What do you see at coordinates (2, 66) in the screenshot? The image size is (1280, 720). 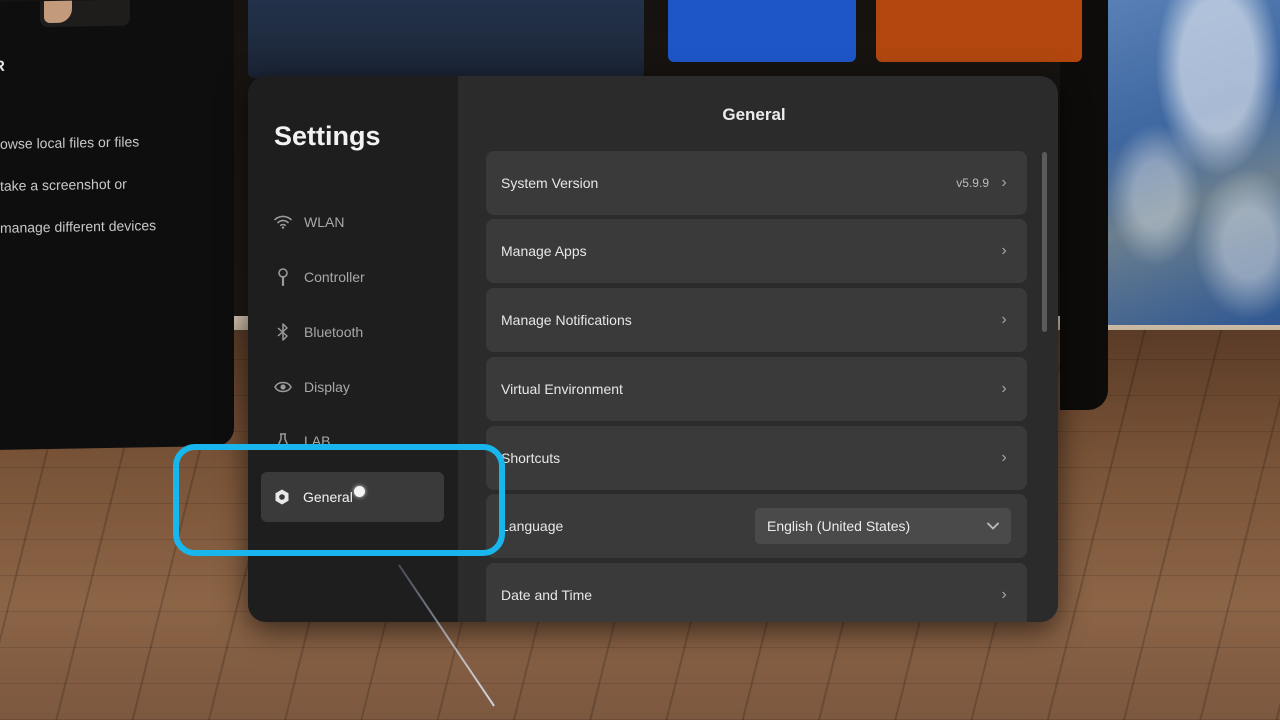 I see `panel-heading: R` at bounding box center [2, 66].